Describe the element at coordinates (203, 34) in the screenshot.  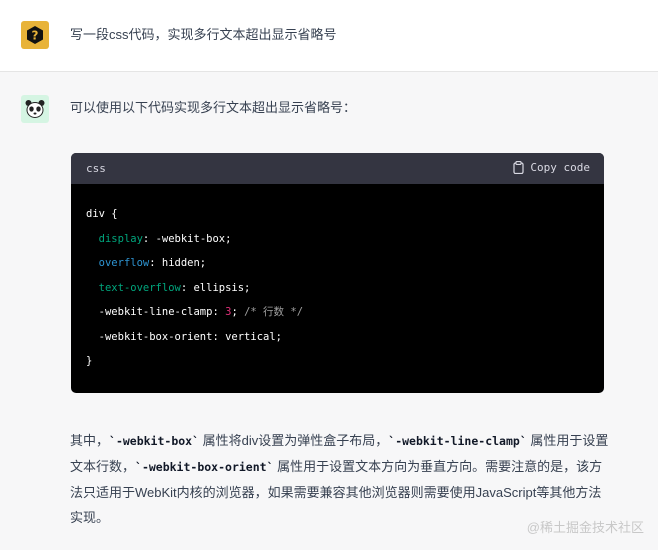
I see `user-message-text: 写一段css代码，实现多行文本超出显示省略号` at that location.